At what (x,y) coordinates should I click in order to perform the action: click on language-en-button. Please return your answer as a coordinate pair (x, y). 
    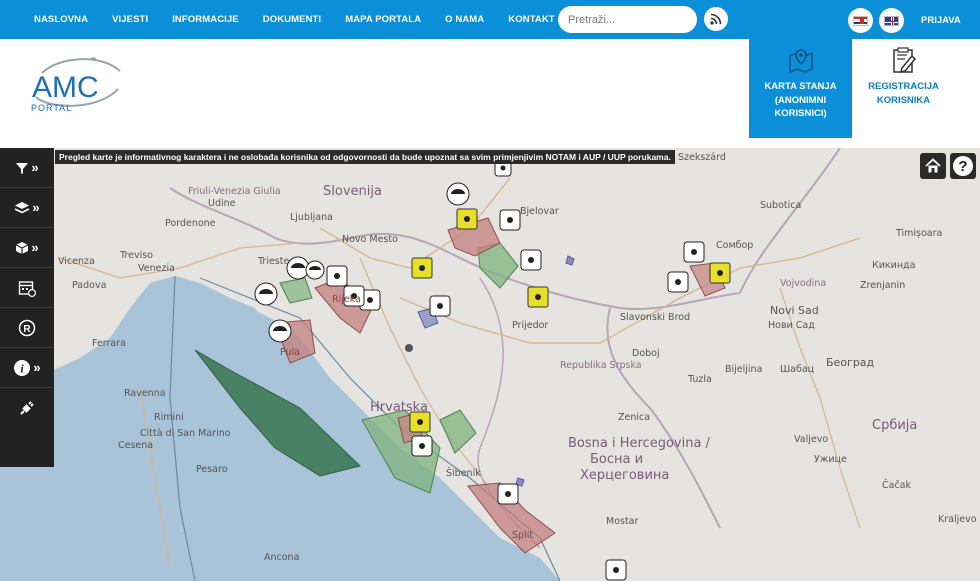
    Looking at the image, I should click on (891, 20).